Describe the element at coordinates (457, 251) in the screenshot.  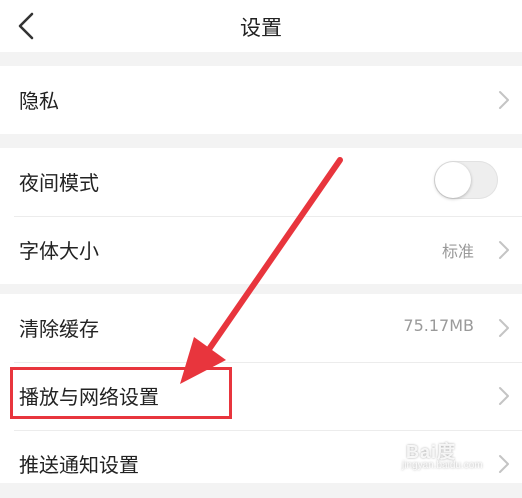
I see `settings-row-value: 标准` at that location.